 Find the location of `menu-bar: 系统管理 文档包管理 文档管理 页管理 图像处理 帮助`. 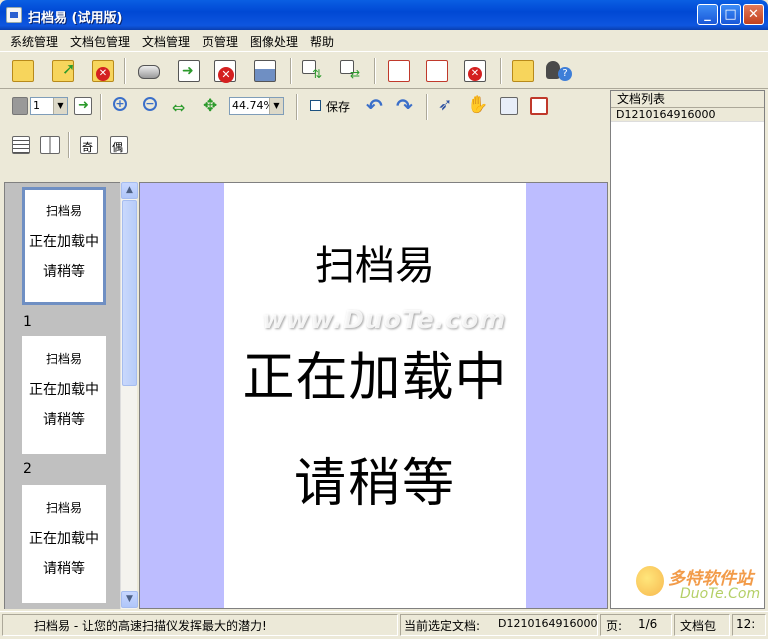

menu-bar: 系统管理 文档包管理 文档管理 页管理 图像处理 帮助 is located at coordinates (384, 40).